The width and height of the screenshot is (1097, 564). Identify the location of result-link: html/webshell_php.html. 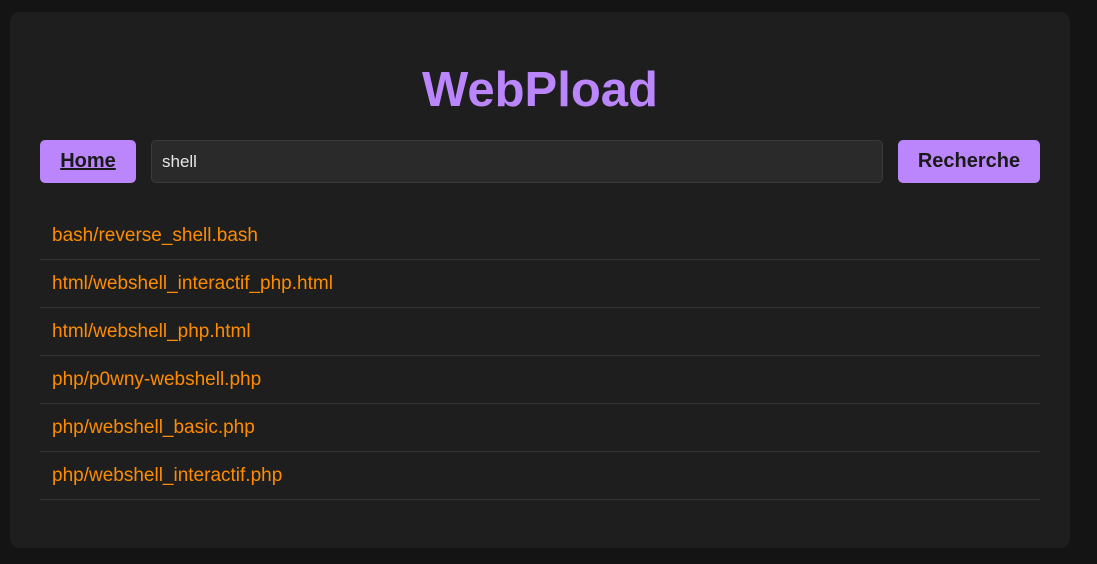
(151, 332).